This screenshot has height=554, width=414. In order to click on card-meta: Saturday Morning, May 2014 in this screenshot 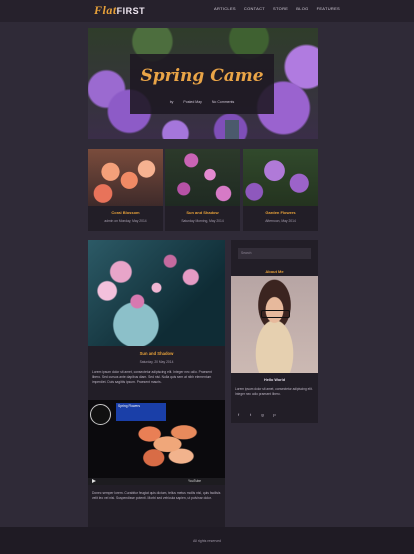, I will do `click(202, 221)`.